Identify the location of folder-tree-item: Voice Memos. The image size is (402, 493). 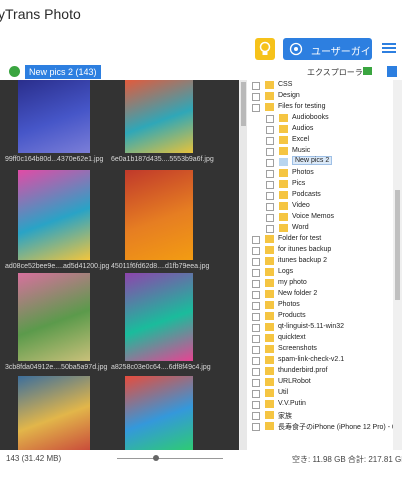
(329, 217).